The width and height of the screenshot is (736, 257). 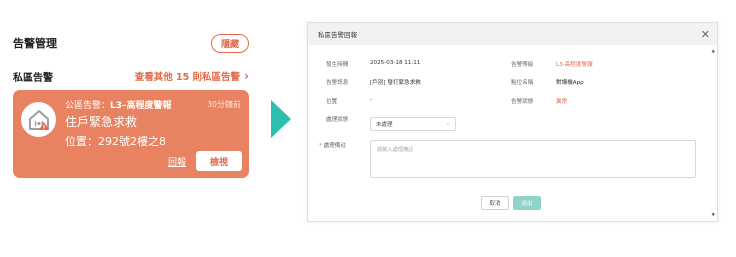 I want to click on alarm-home-icon, so click(x=38, y=119).